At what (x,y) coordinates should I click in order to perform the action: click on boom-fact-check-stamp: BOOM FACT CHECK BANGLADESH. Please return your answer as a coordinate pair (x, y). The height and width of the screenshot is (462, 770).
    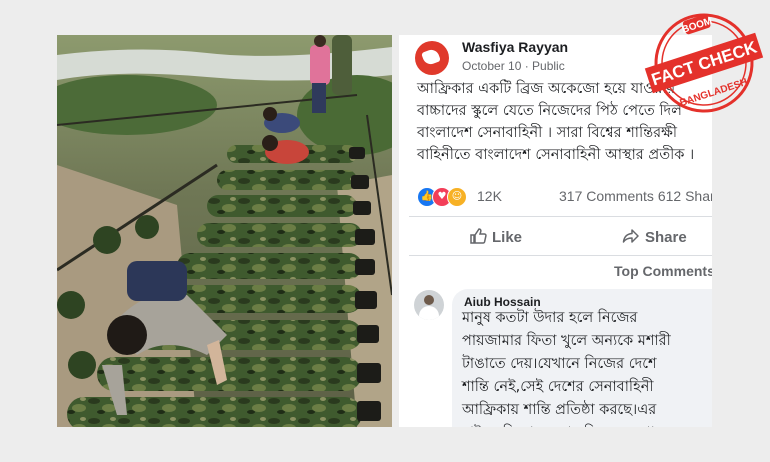
    Looking at the image, I should click on (704, 63).